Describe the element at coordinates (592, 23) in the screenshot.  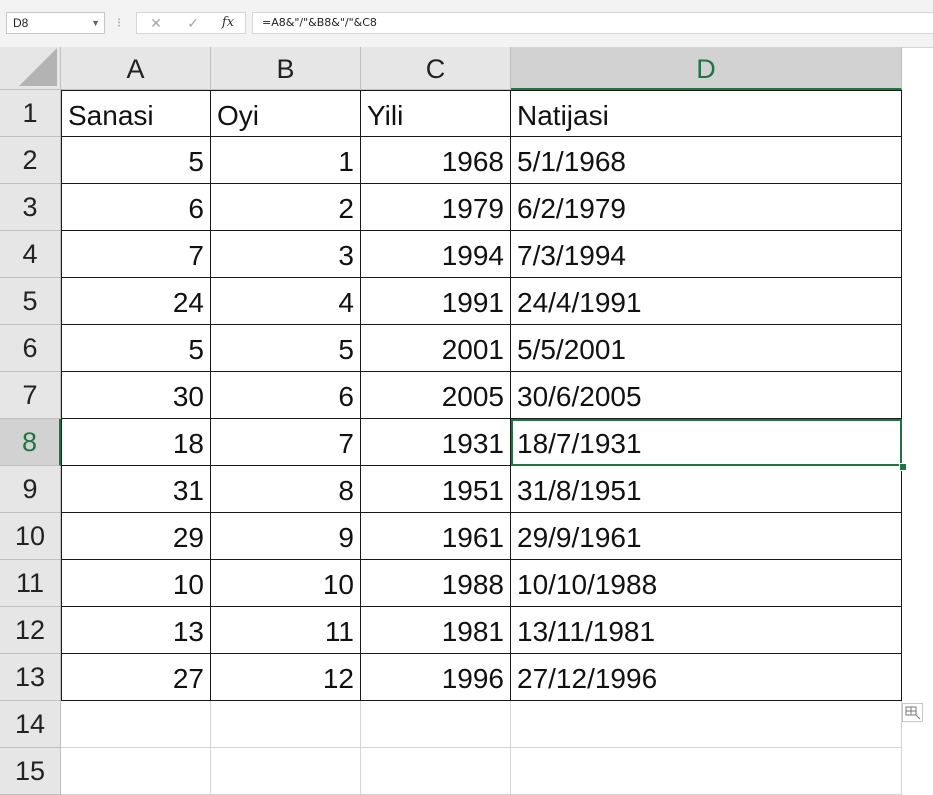
I see `formula-input: =A8&"/"&B8&"/"&C8` at that location.